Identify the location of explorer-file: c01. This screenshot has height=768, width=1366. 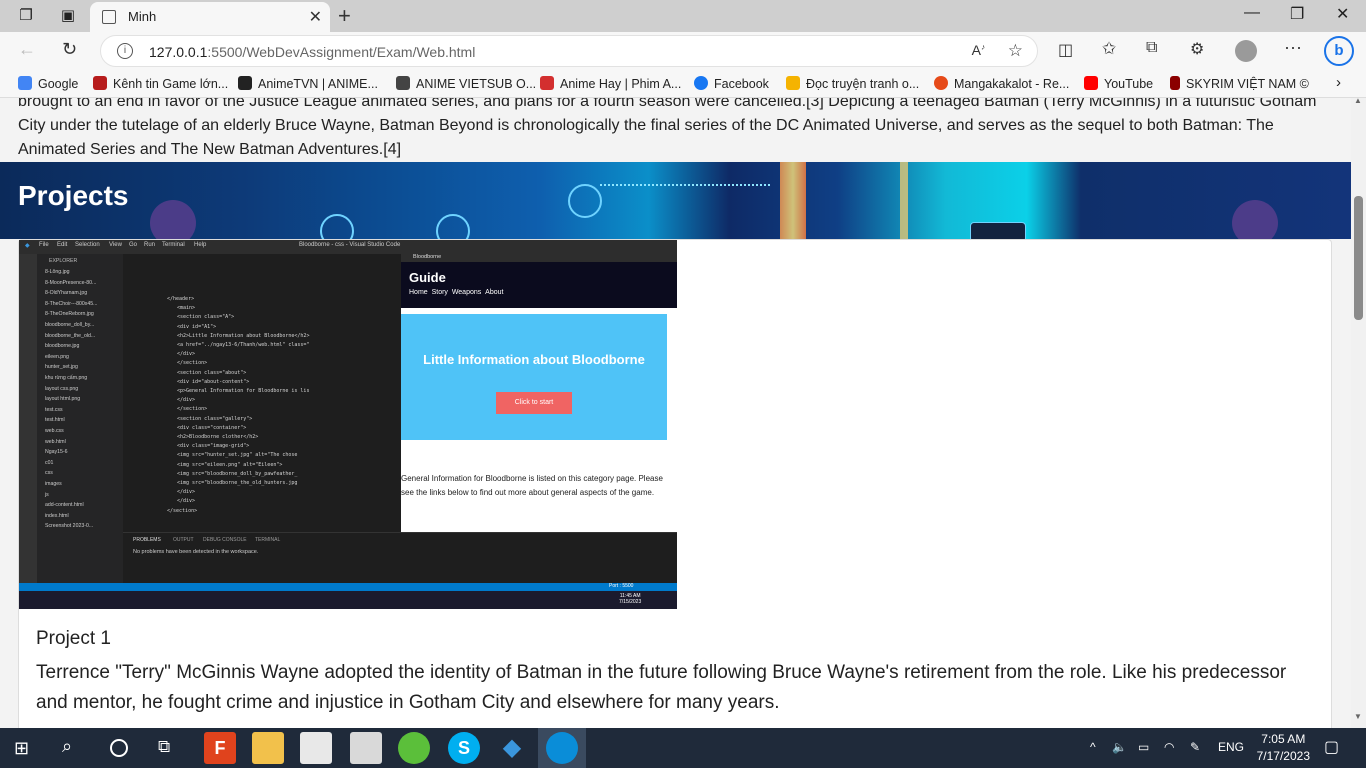
(49, 462).